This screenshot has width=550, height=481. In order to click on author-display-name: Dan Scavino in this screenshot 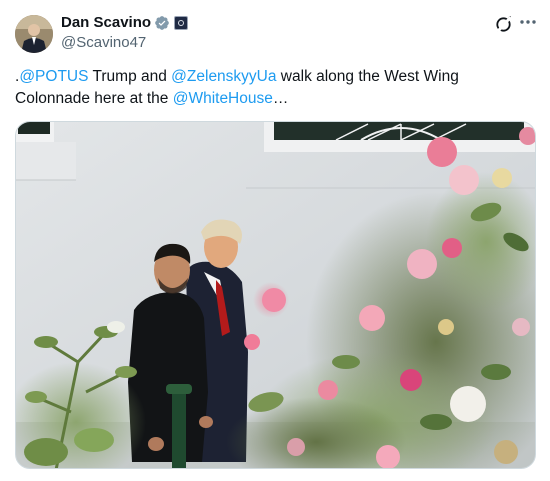, I will do `click(106, 23)`.